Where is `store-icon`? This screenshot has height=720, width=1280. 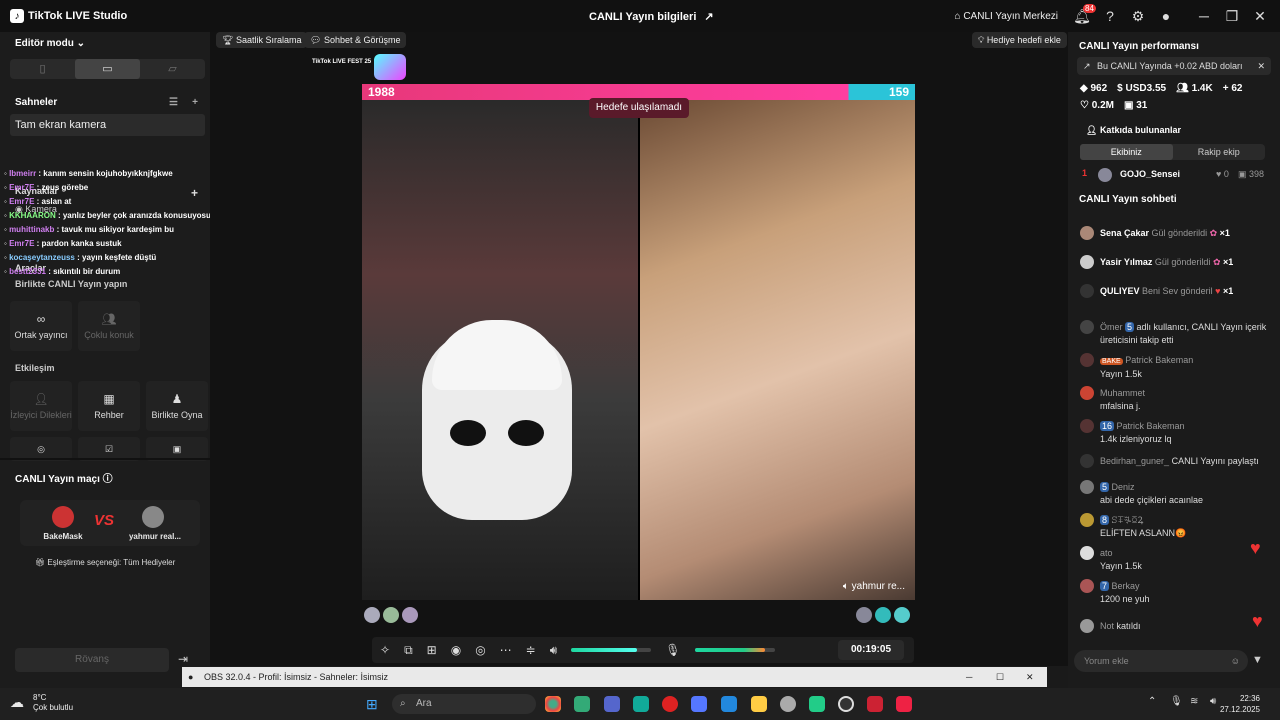 store-icon is located at coordinates (582, 704).